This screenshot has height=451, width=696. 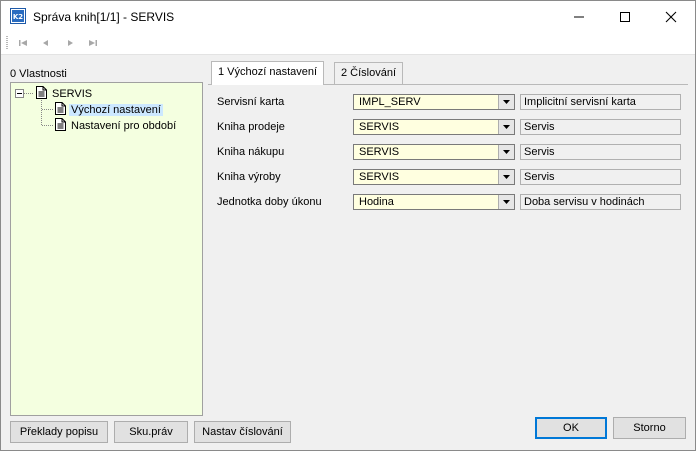 I want to click on window-title: Správa knih[1/1] - SERVIS, so click(x=104, y=17).